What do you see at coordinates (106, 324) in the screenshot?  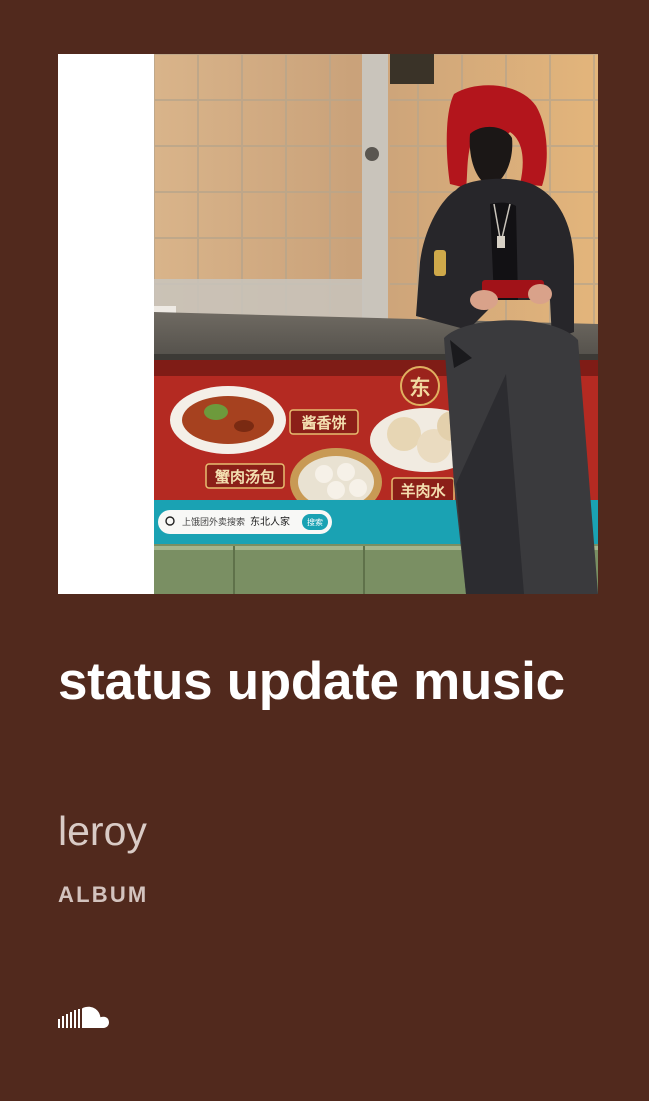 I see `artwork-white-border` at bounding box center [106, 324].